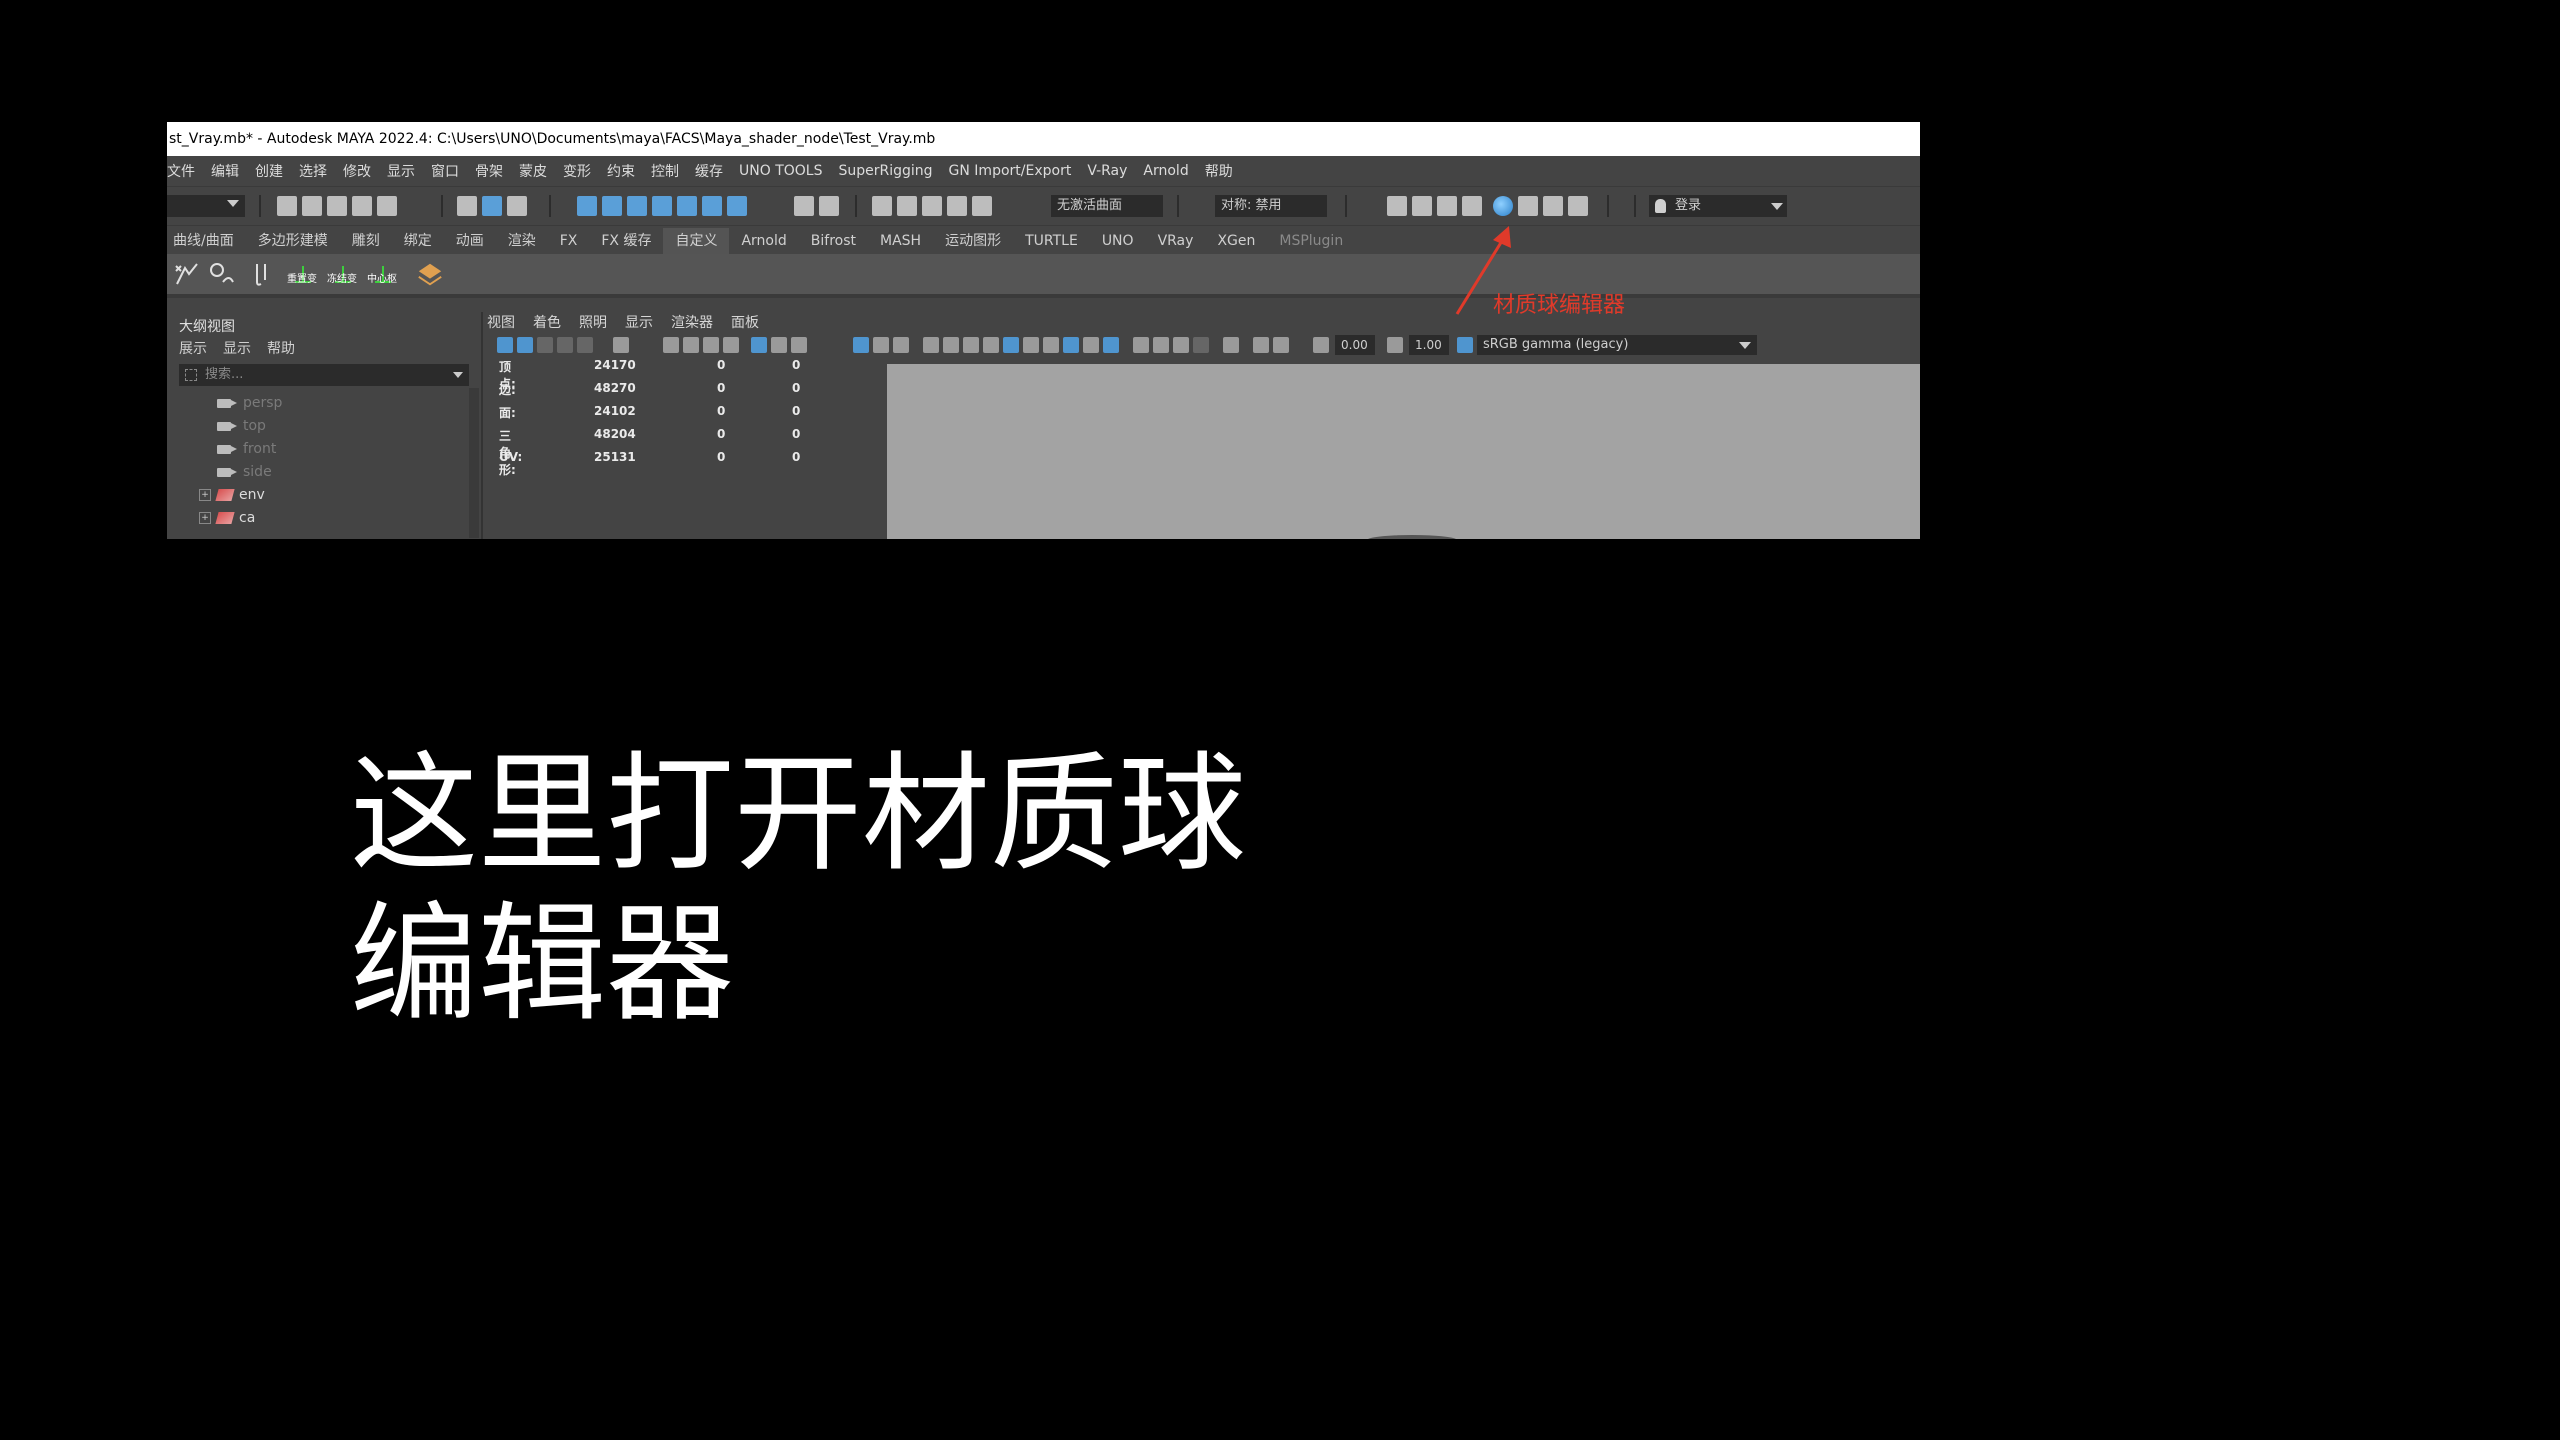  Describe the element at coordinates (780, 171) in the screenshot. I see `menu-uno-tools: UNO TOOLS` at that location.